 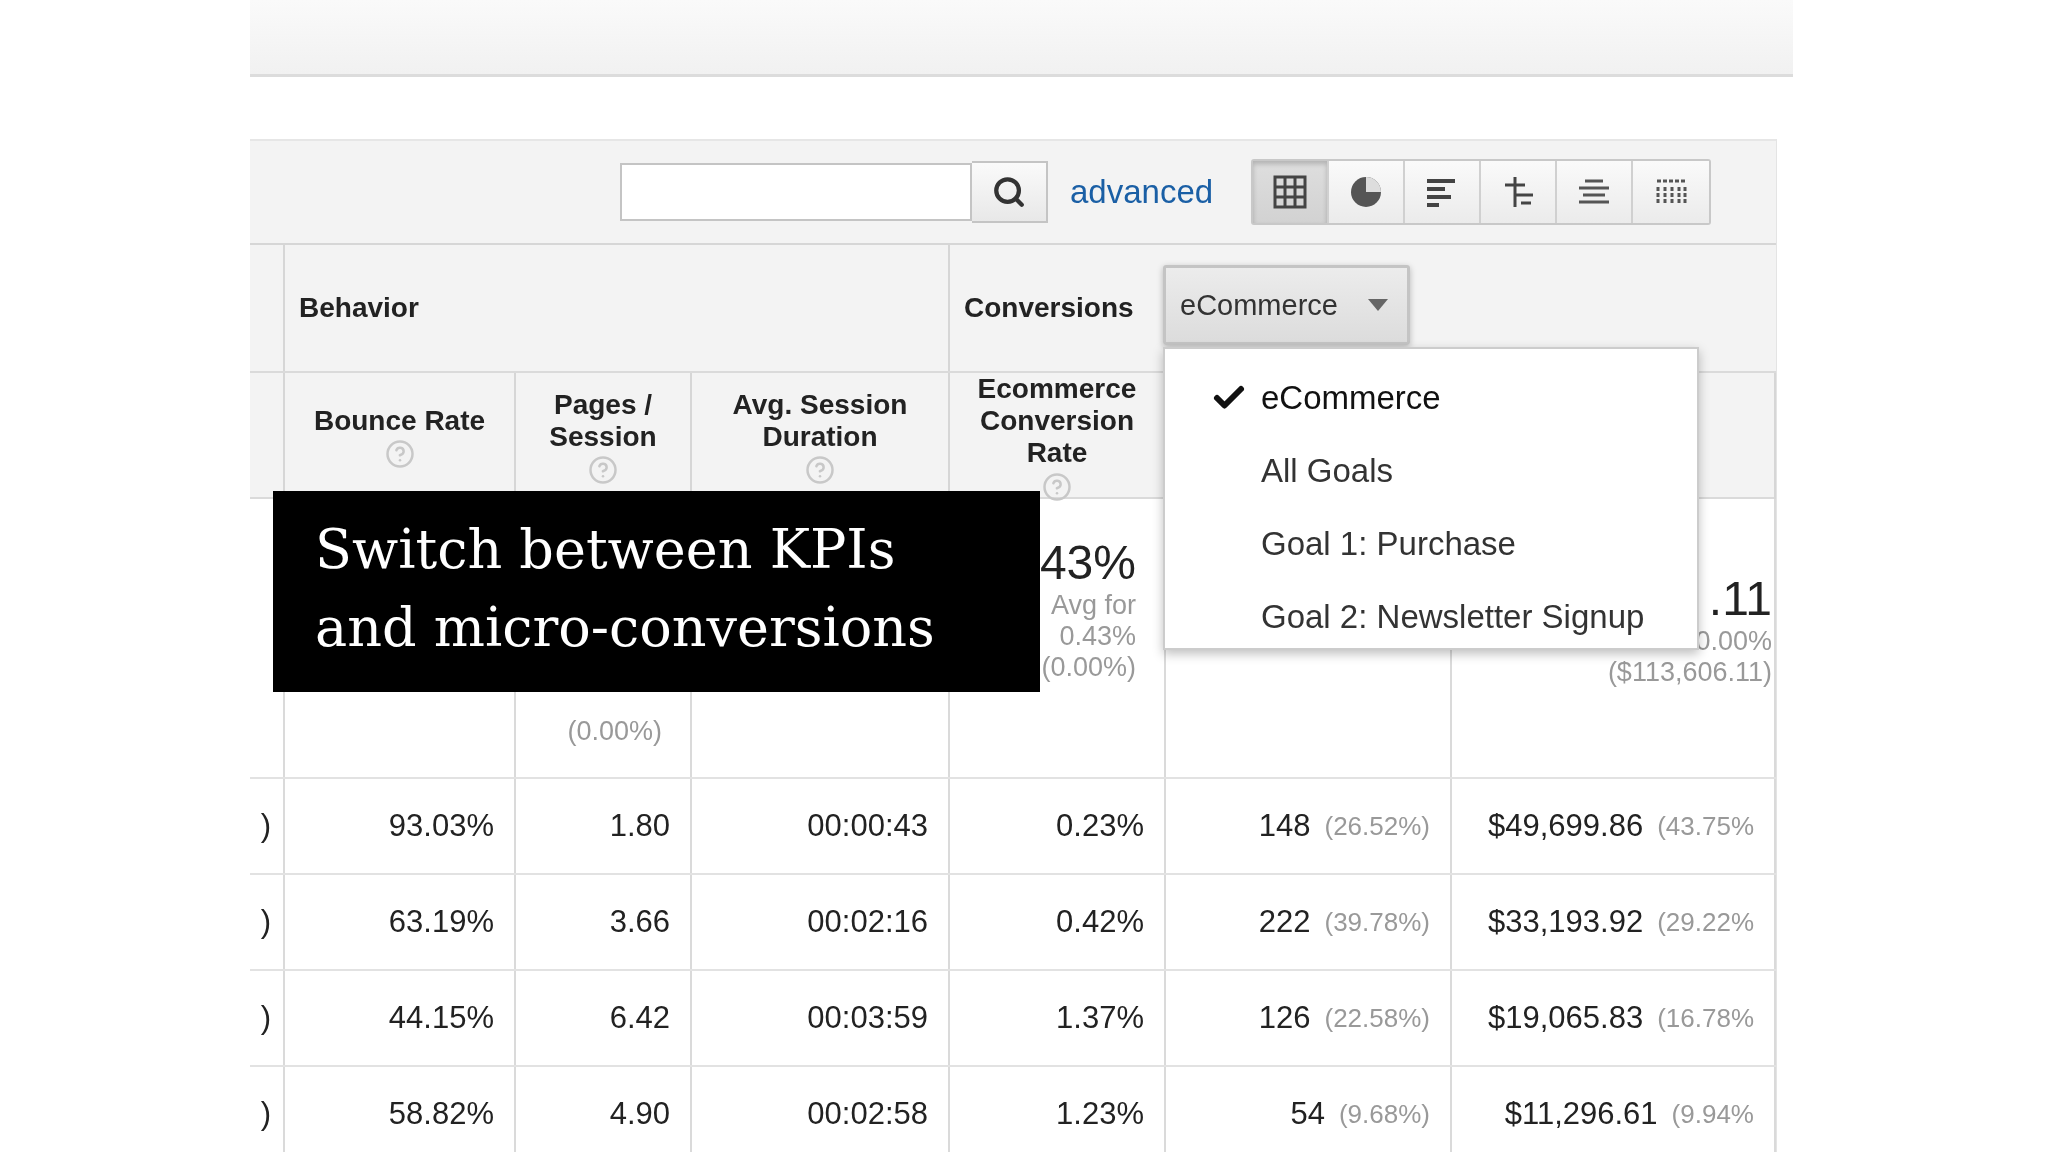 What do you see at coordinates (1581, 1114) in the screenshot?
I see `table-cell: $11,296.61` at bounding box center [1581, 1114].